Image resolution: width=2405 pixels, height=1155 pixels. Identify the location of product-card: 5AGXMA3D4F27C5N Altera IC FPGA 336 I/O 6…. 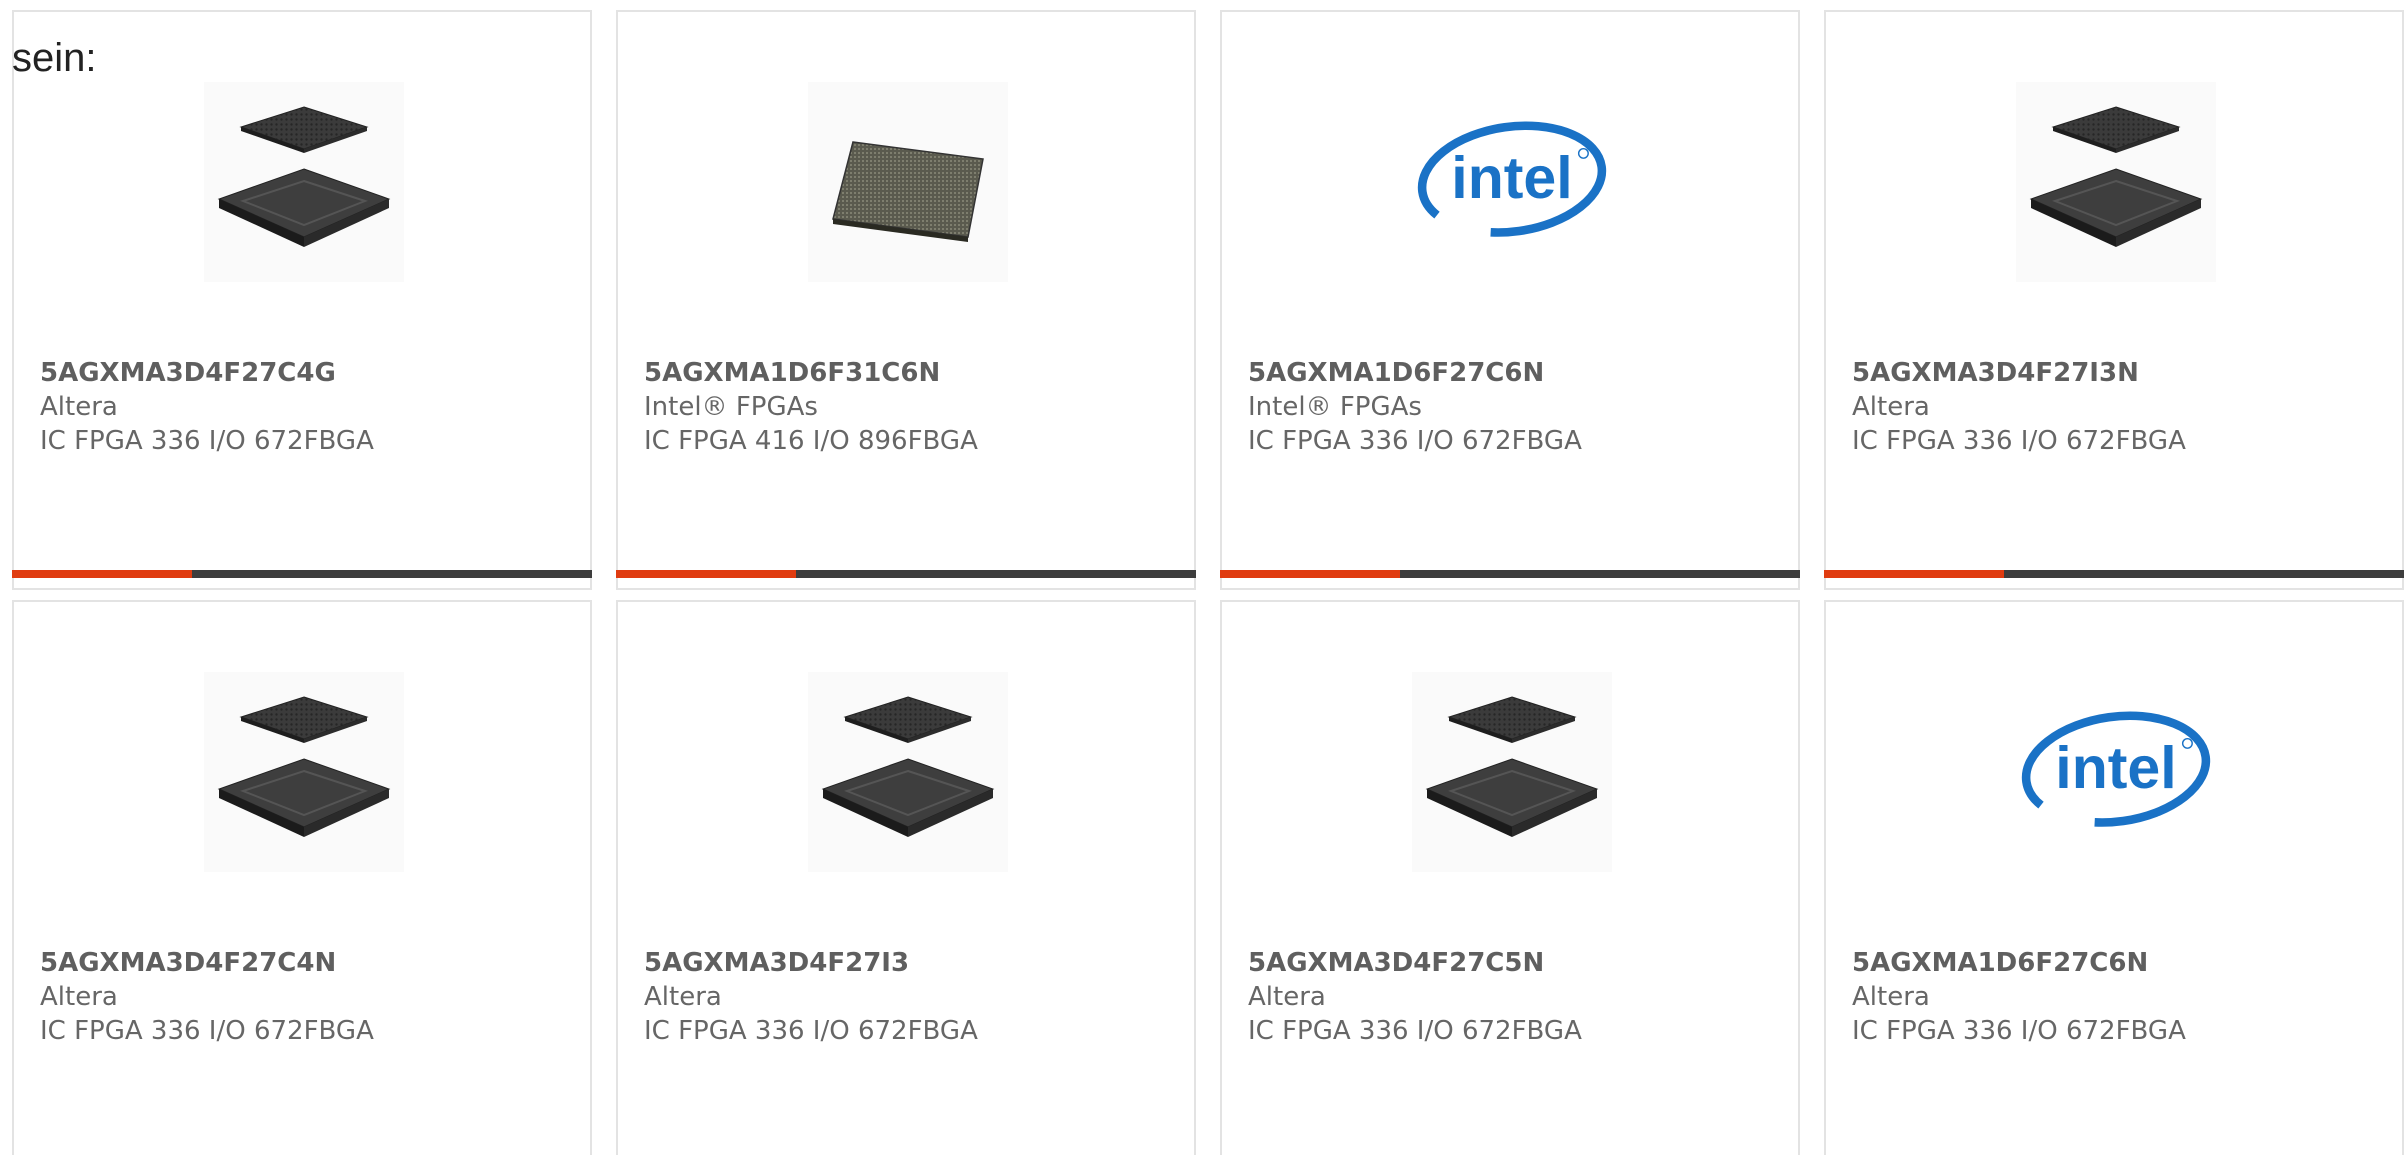
(1510, 877).